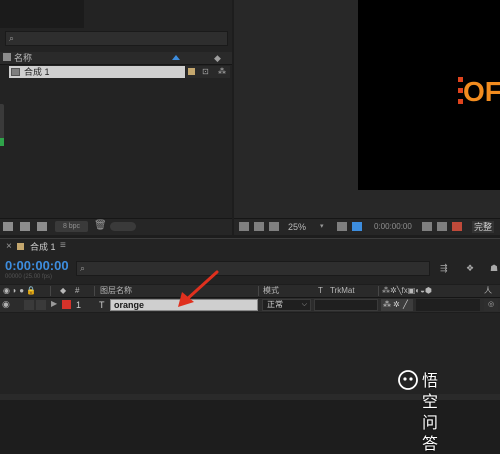  What do you see at coordinates (8, 226) in the screenshot?
I see `interpret-footage-icon` at bounding box center [8, 226].